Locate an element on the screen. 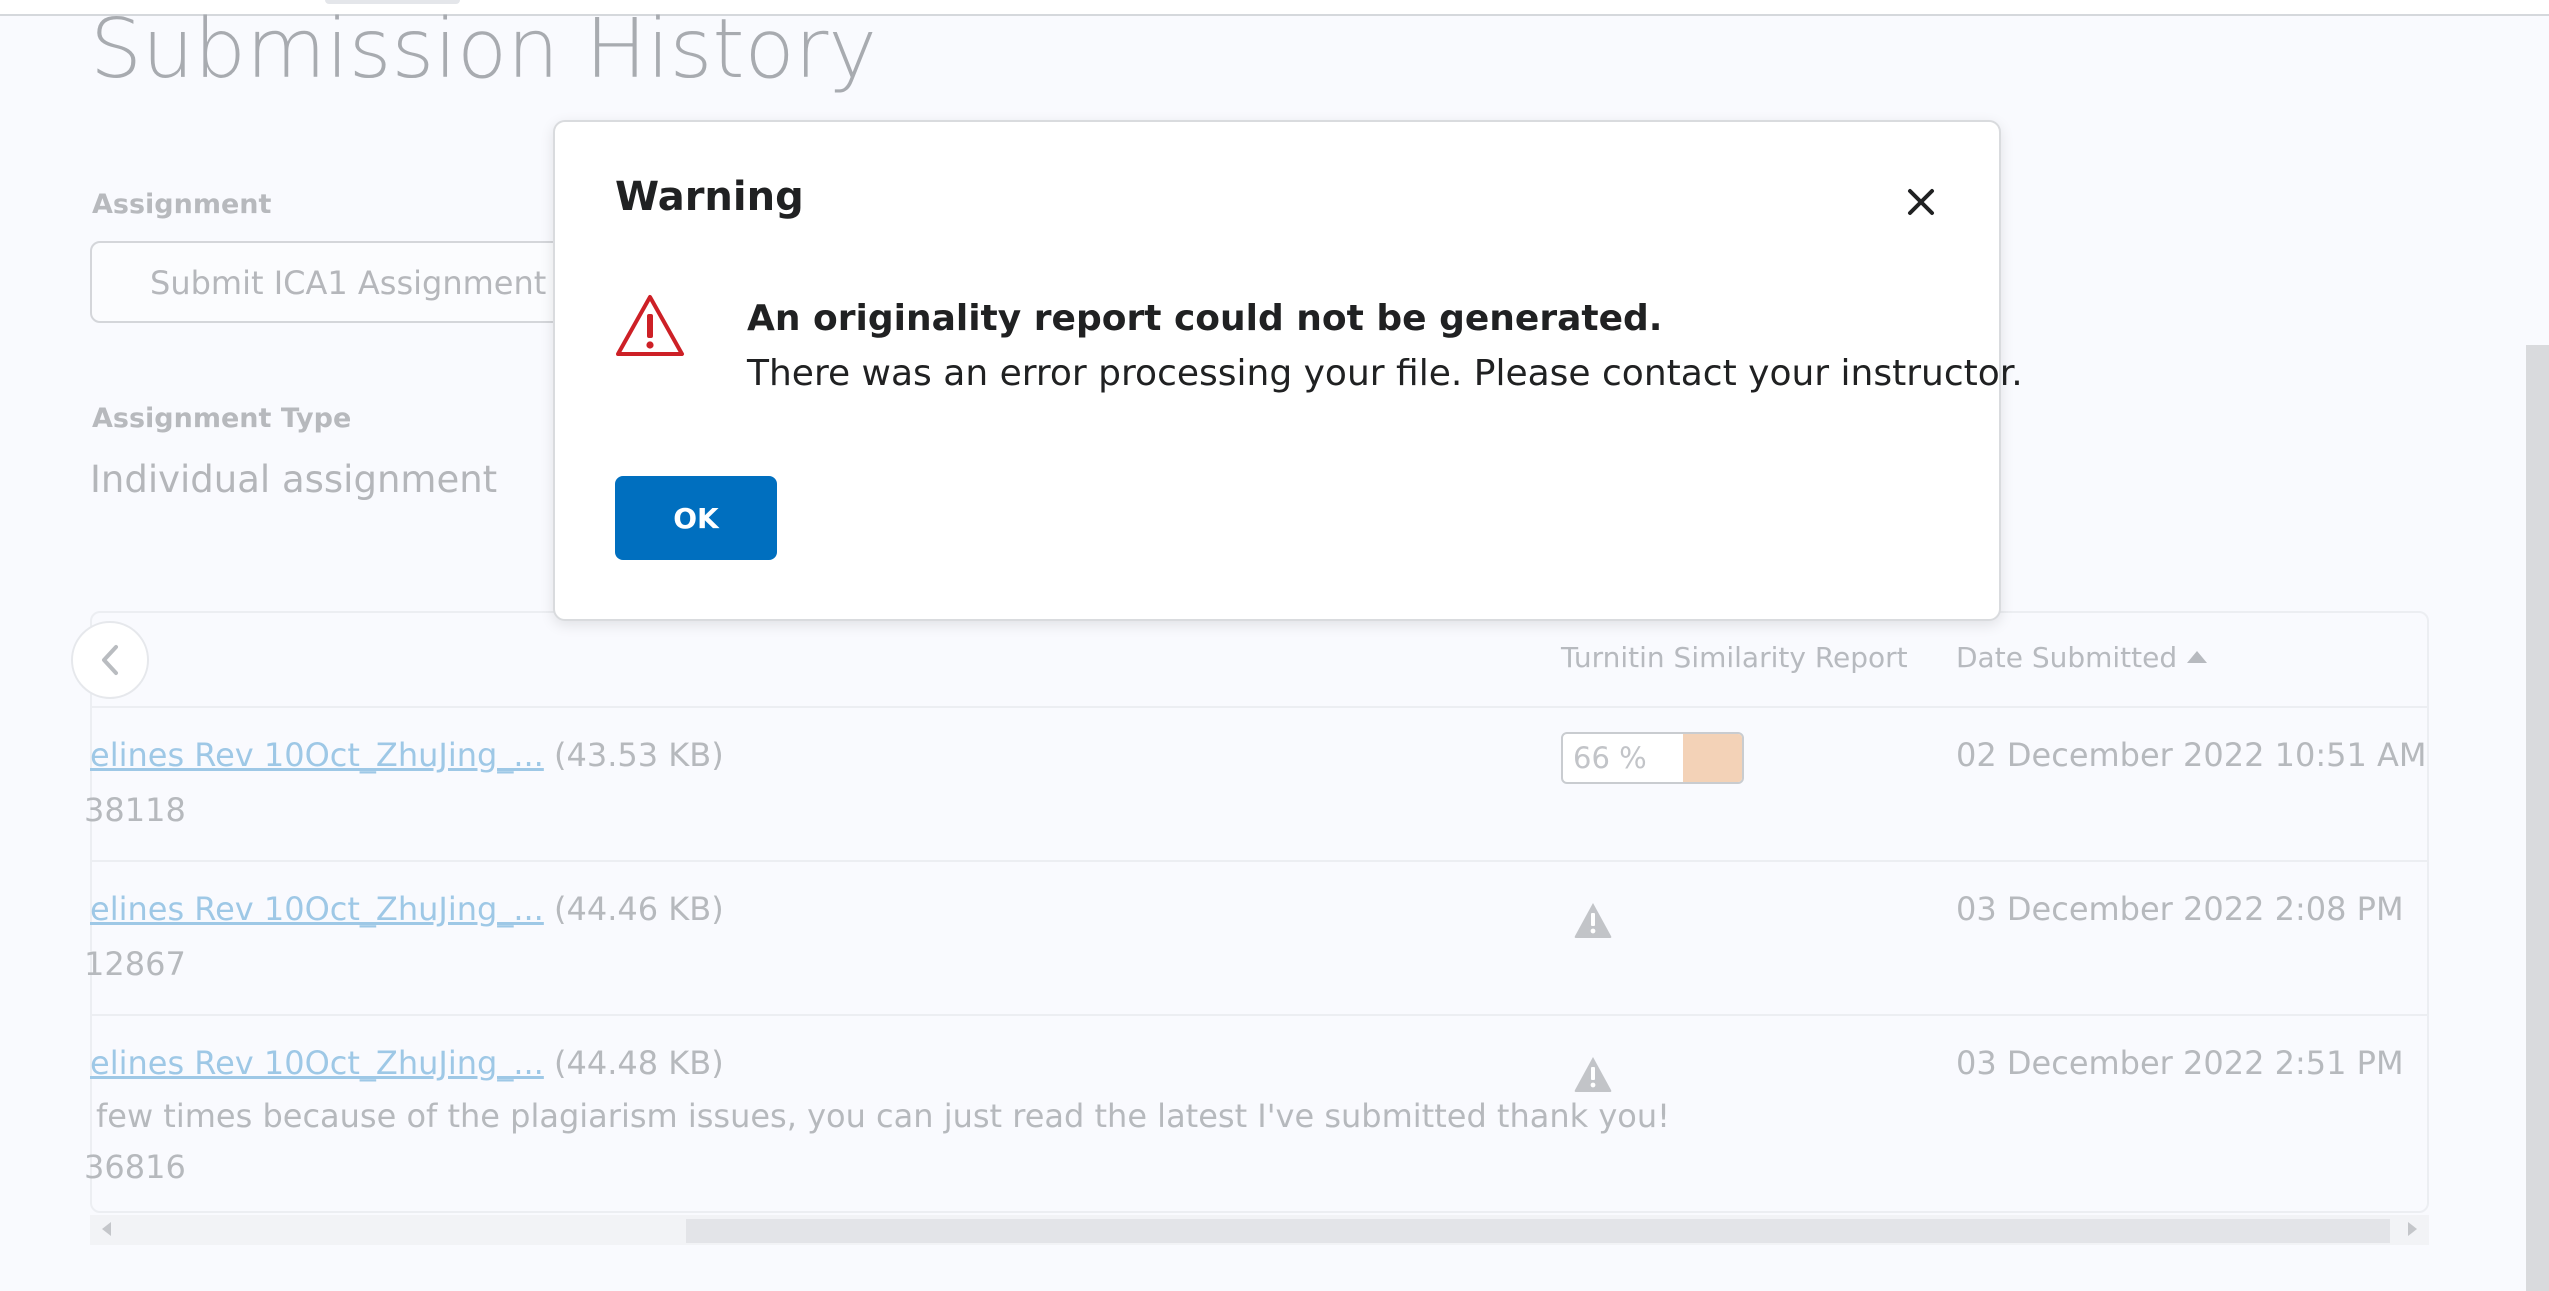 The image size is (2549, 1291). column-header-similarity-label: Turnitin Similarity Report is located at coordinates (1734, 657).